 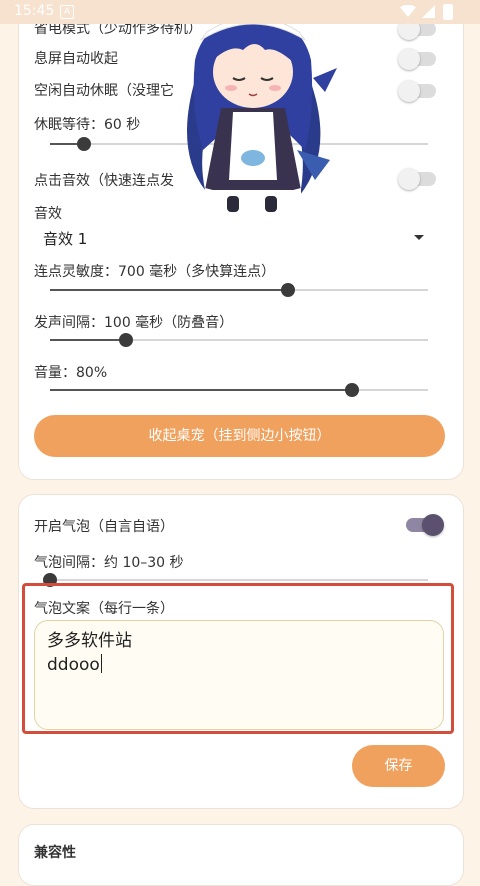 I want to click on text-line: 多多软件站, so click(x=89, y=641).